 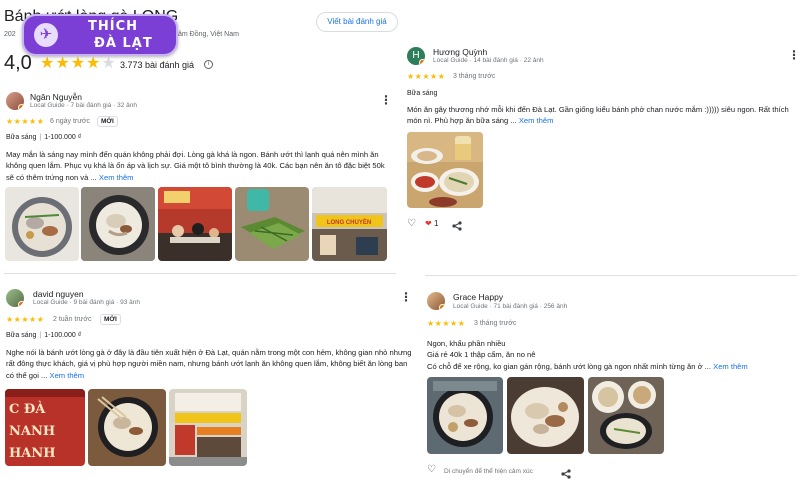 I want to click on review-date: 2 tuần trước, so click(x=72, y=319).